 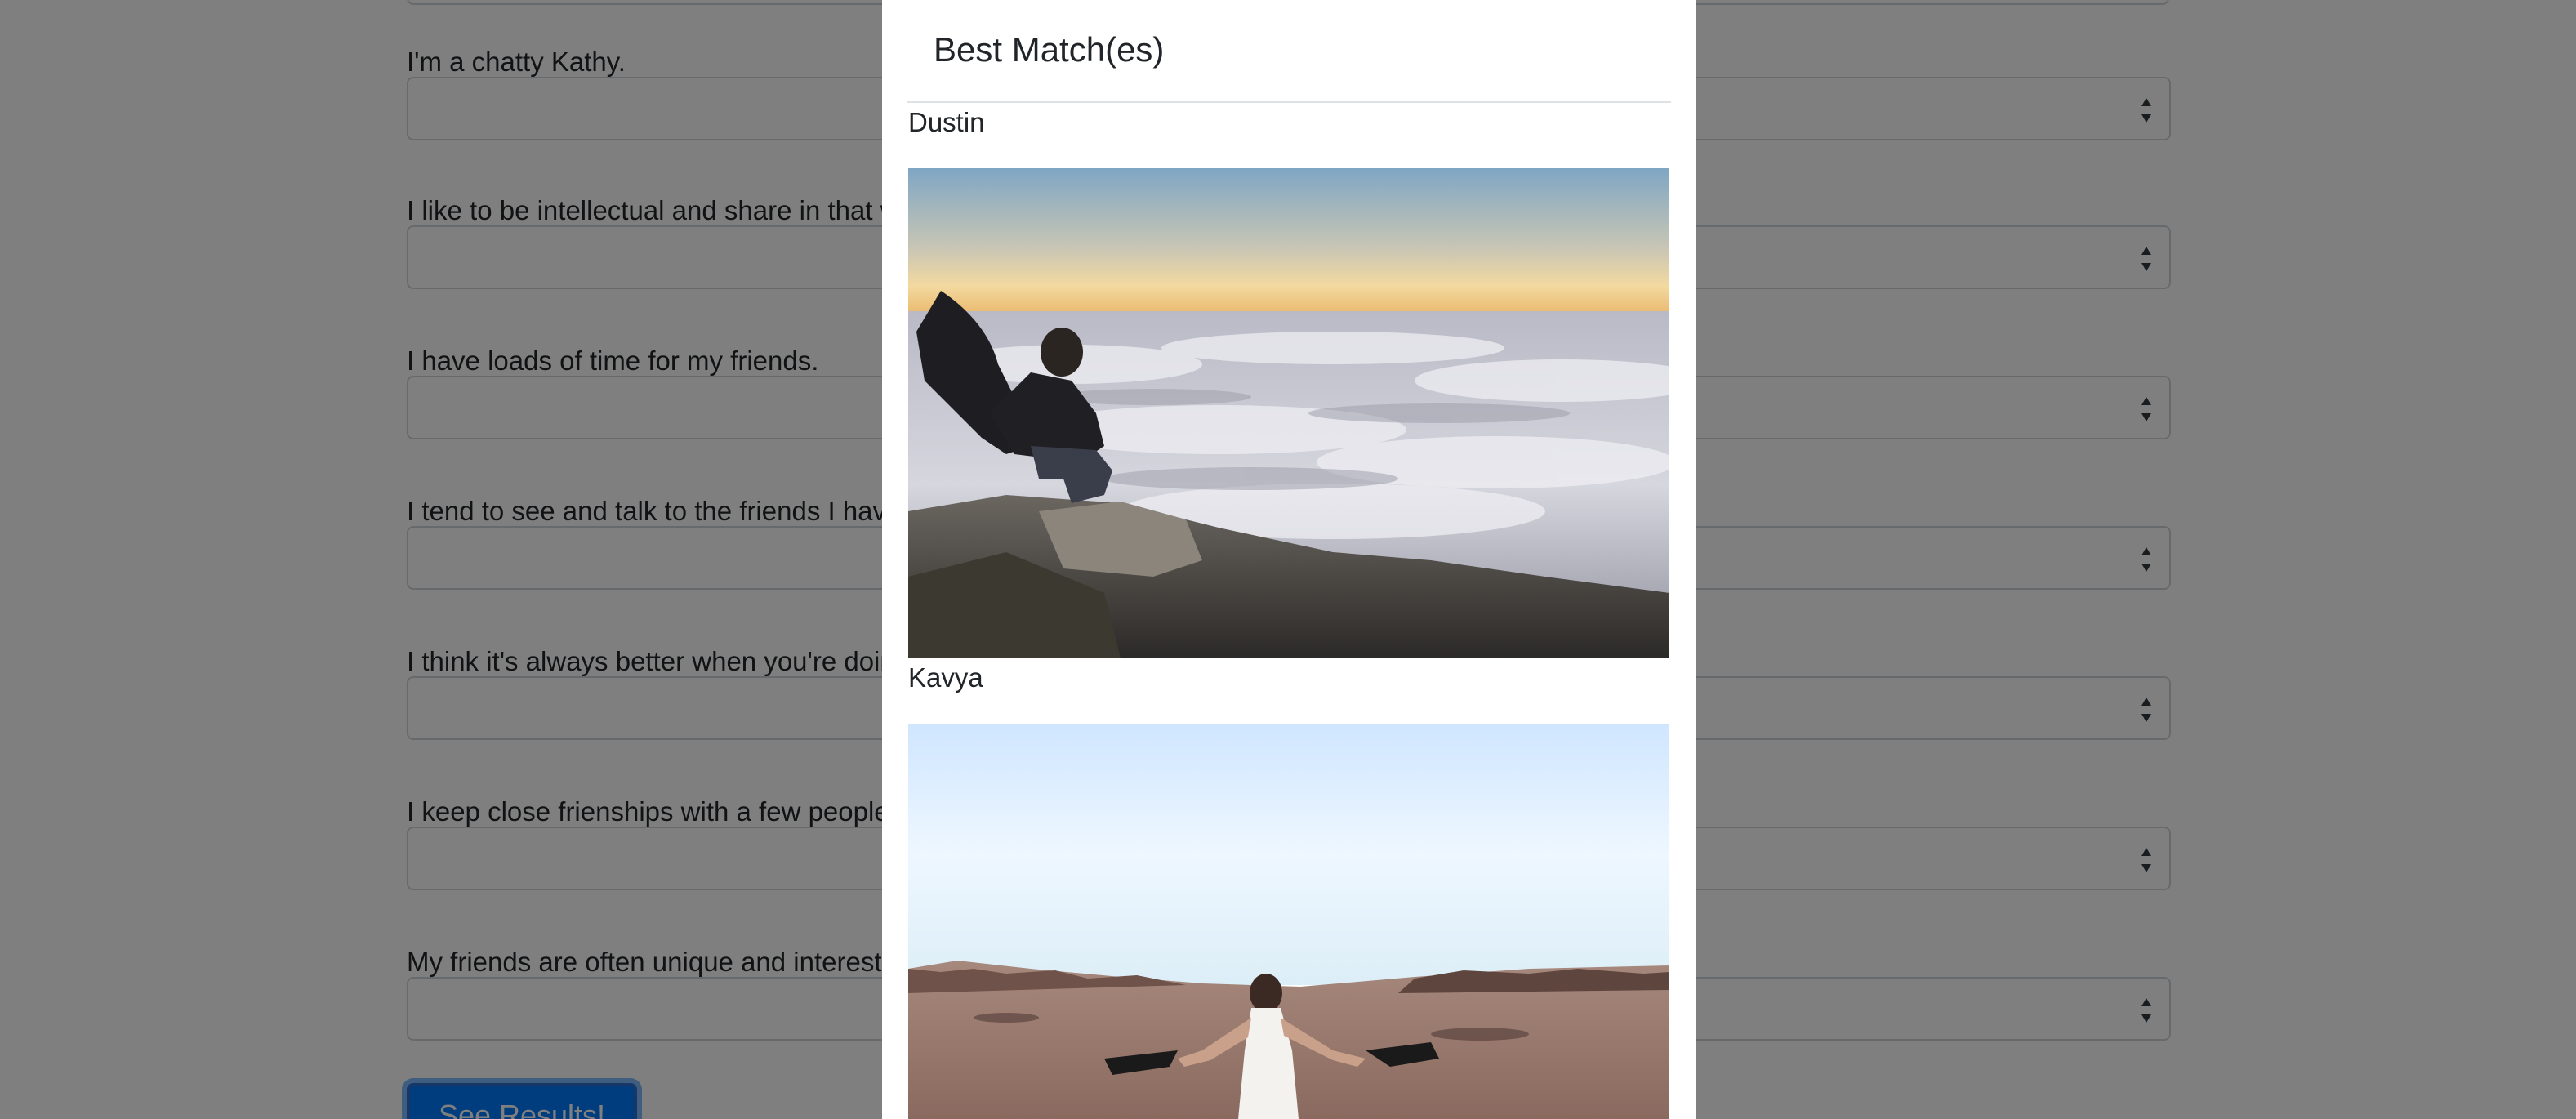 I want to click on modal-title: Best Match(es), so click(x=1049, y=50).